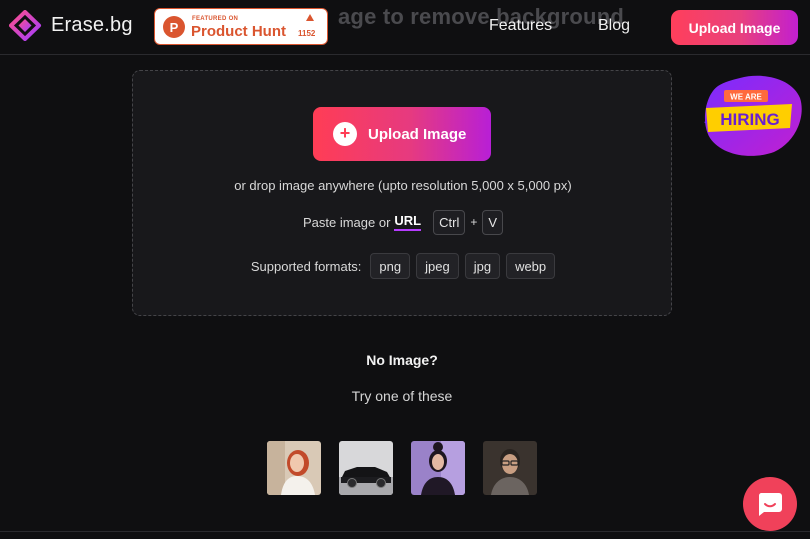 The width and height of the screenshot is (810, 539). I want to click on product-hunt-badge: P FEATURED ON Product Hunt 1152, so click(241, 26).